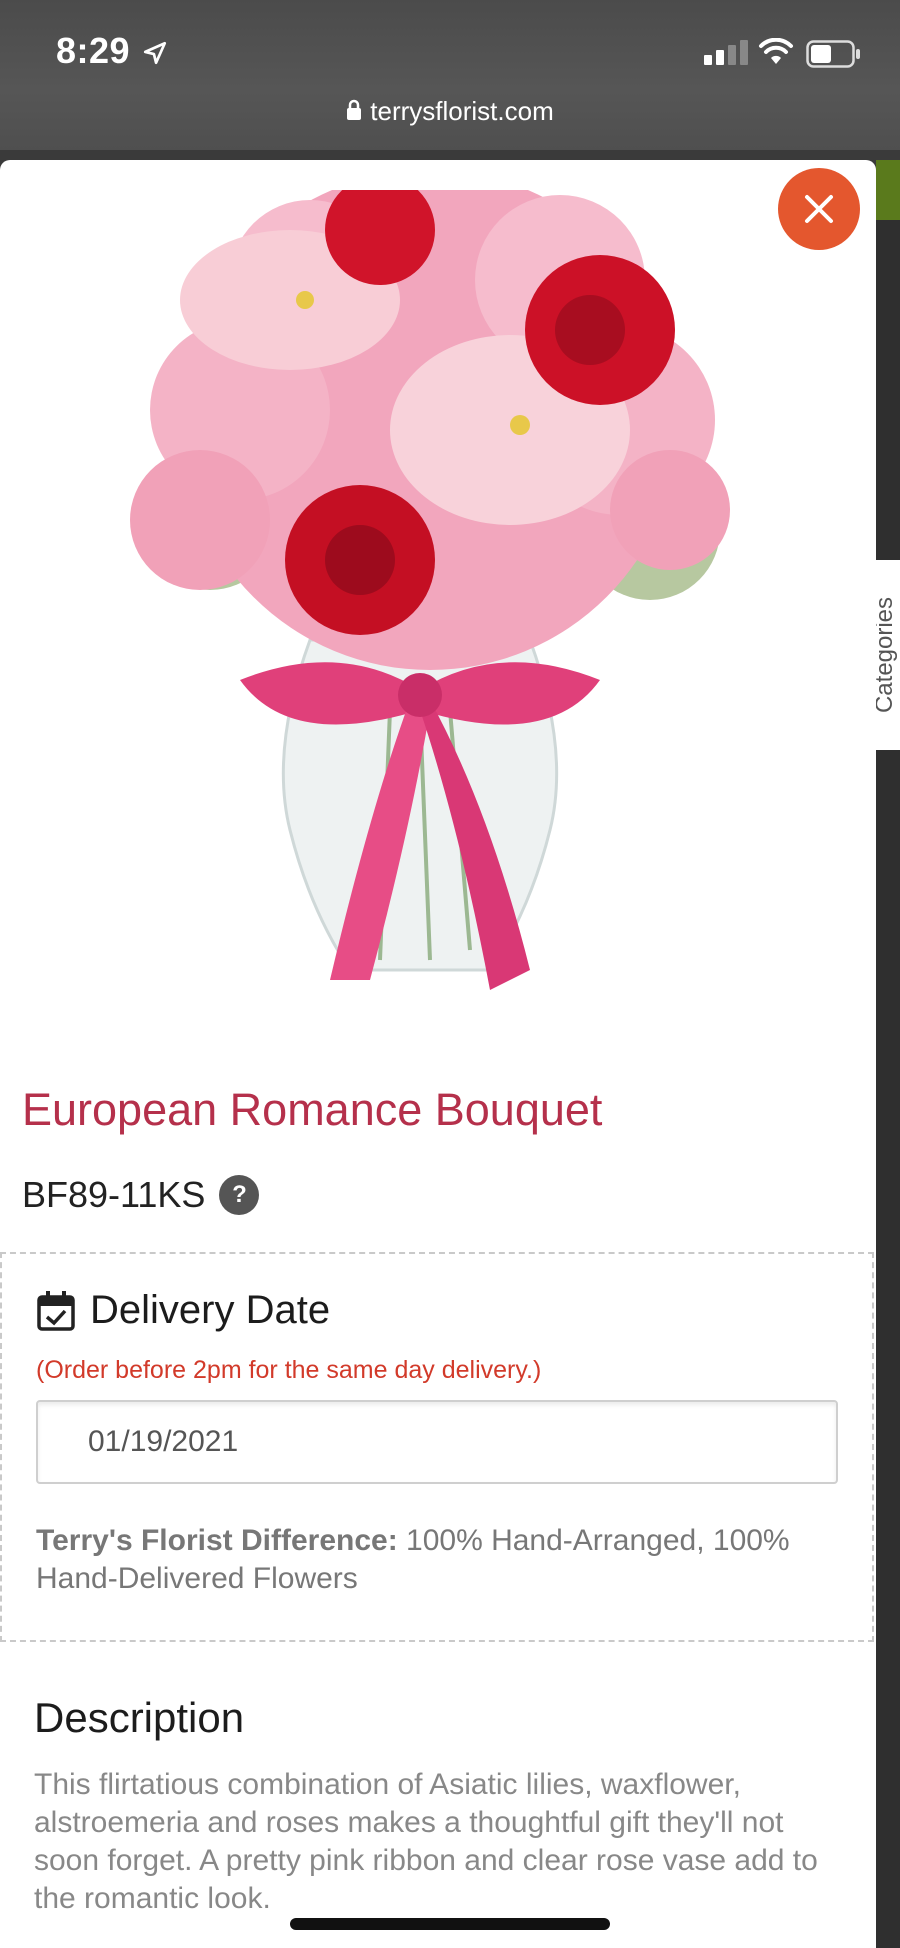 Image resolution: width=900 pixels, height=1948 pixels. Describe the element at coordinates (450, 1924) in the screenshot. I see `home-indicator` at that location.